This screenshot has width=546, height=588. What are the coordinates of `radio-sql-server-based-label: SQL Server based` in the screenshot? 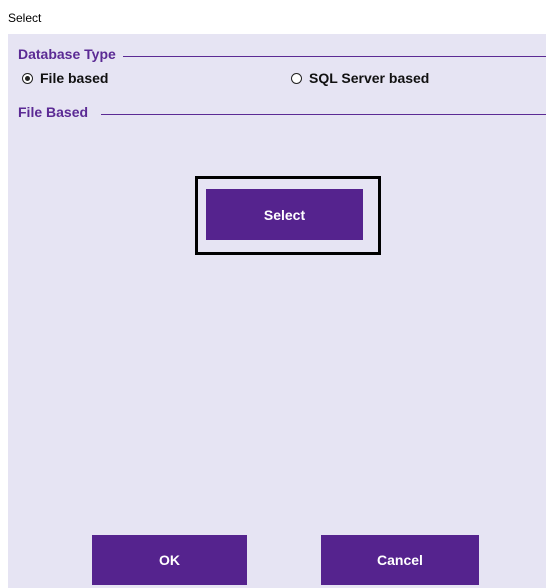 It's located at (369, 78).